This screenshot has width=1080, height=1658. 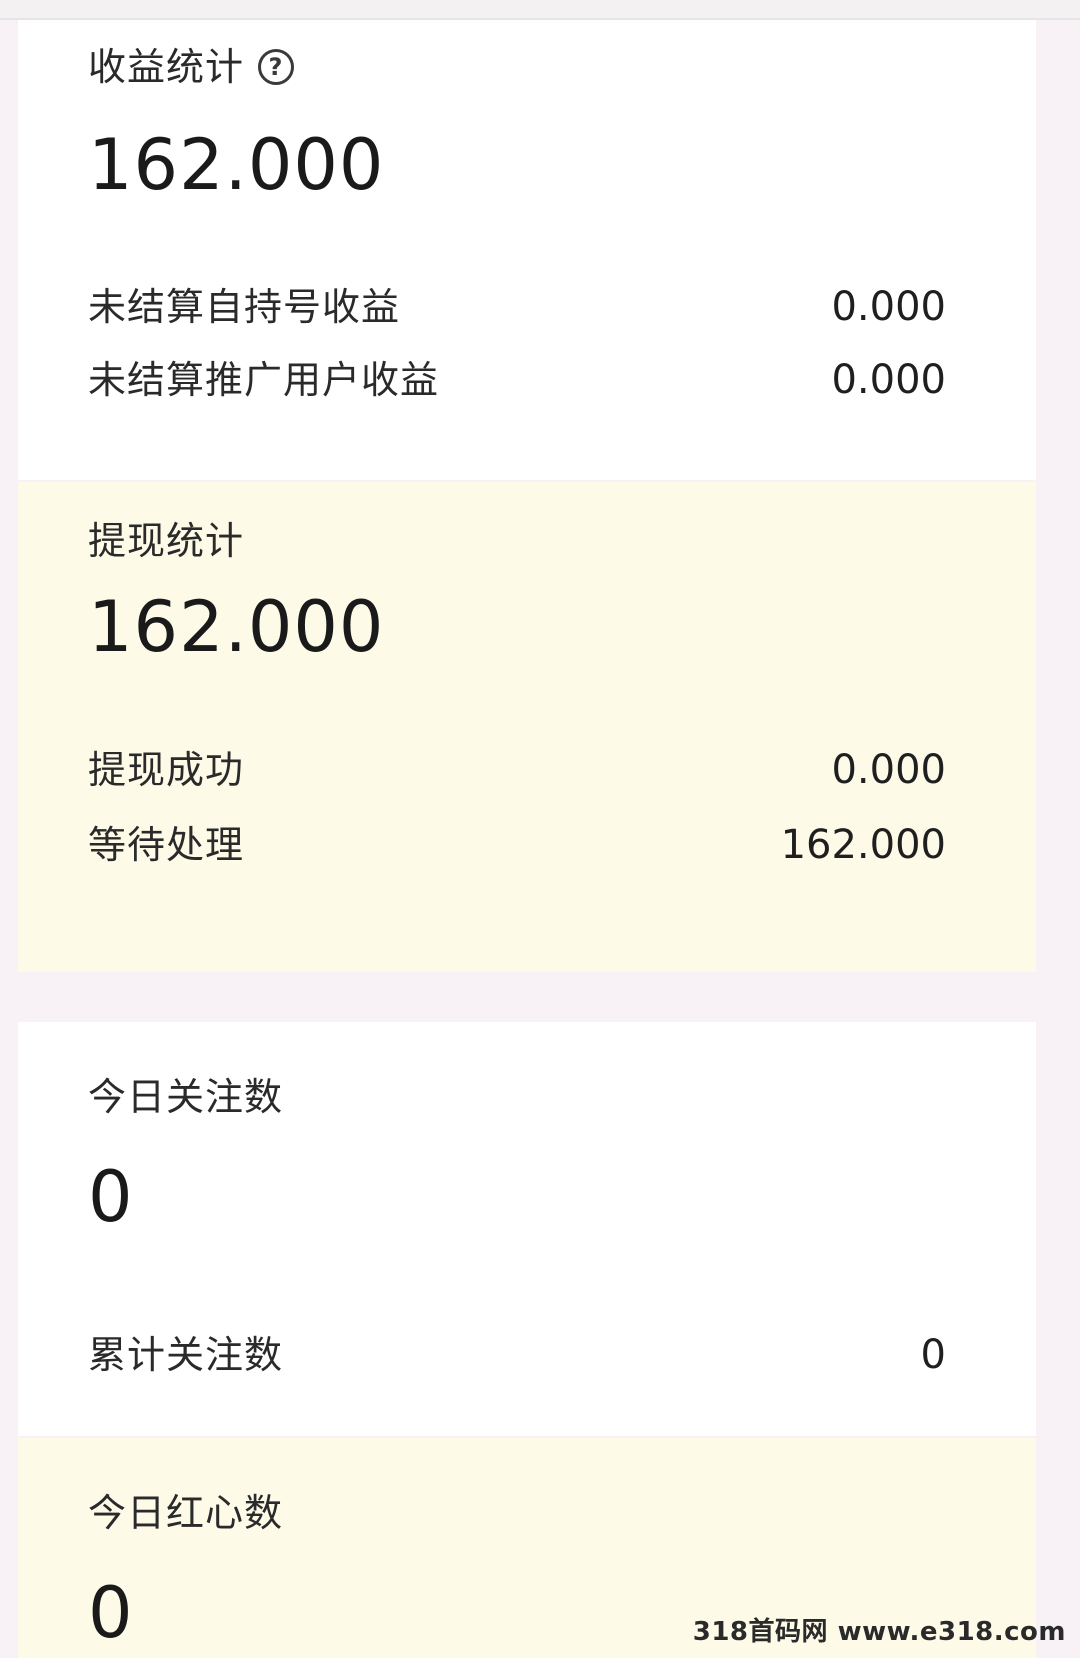 I want to click on withdraw-row-success: 提现成功 0.000, so click(x=517, y=770).